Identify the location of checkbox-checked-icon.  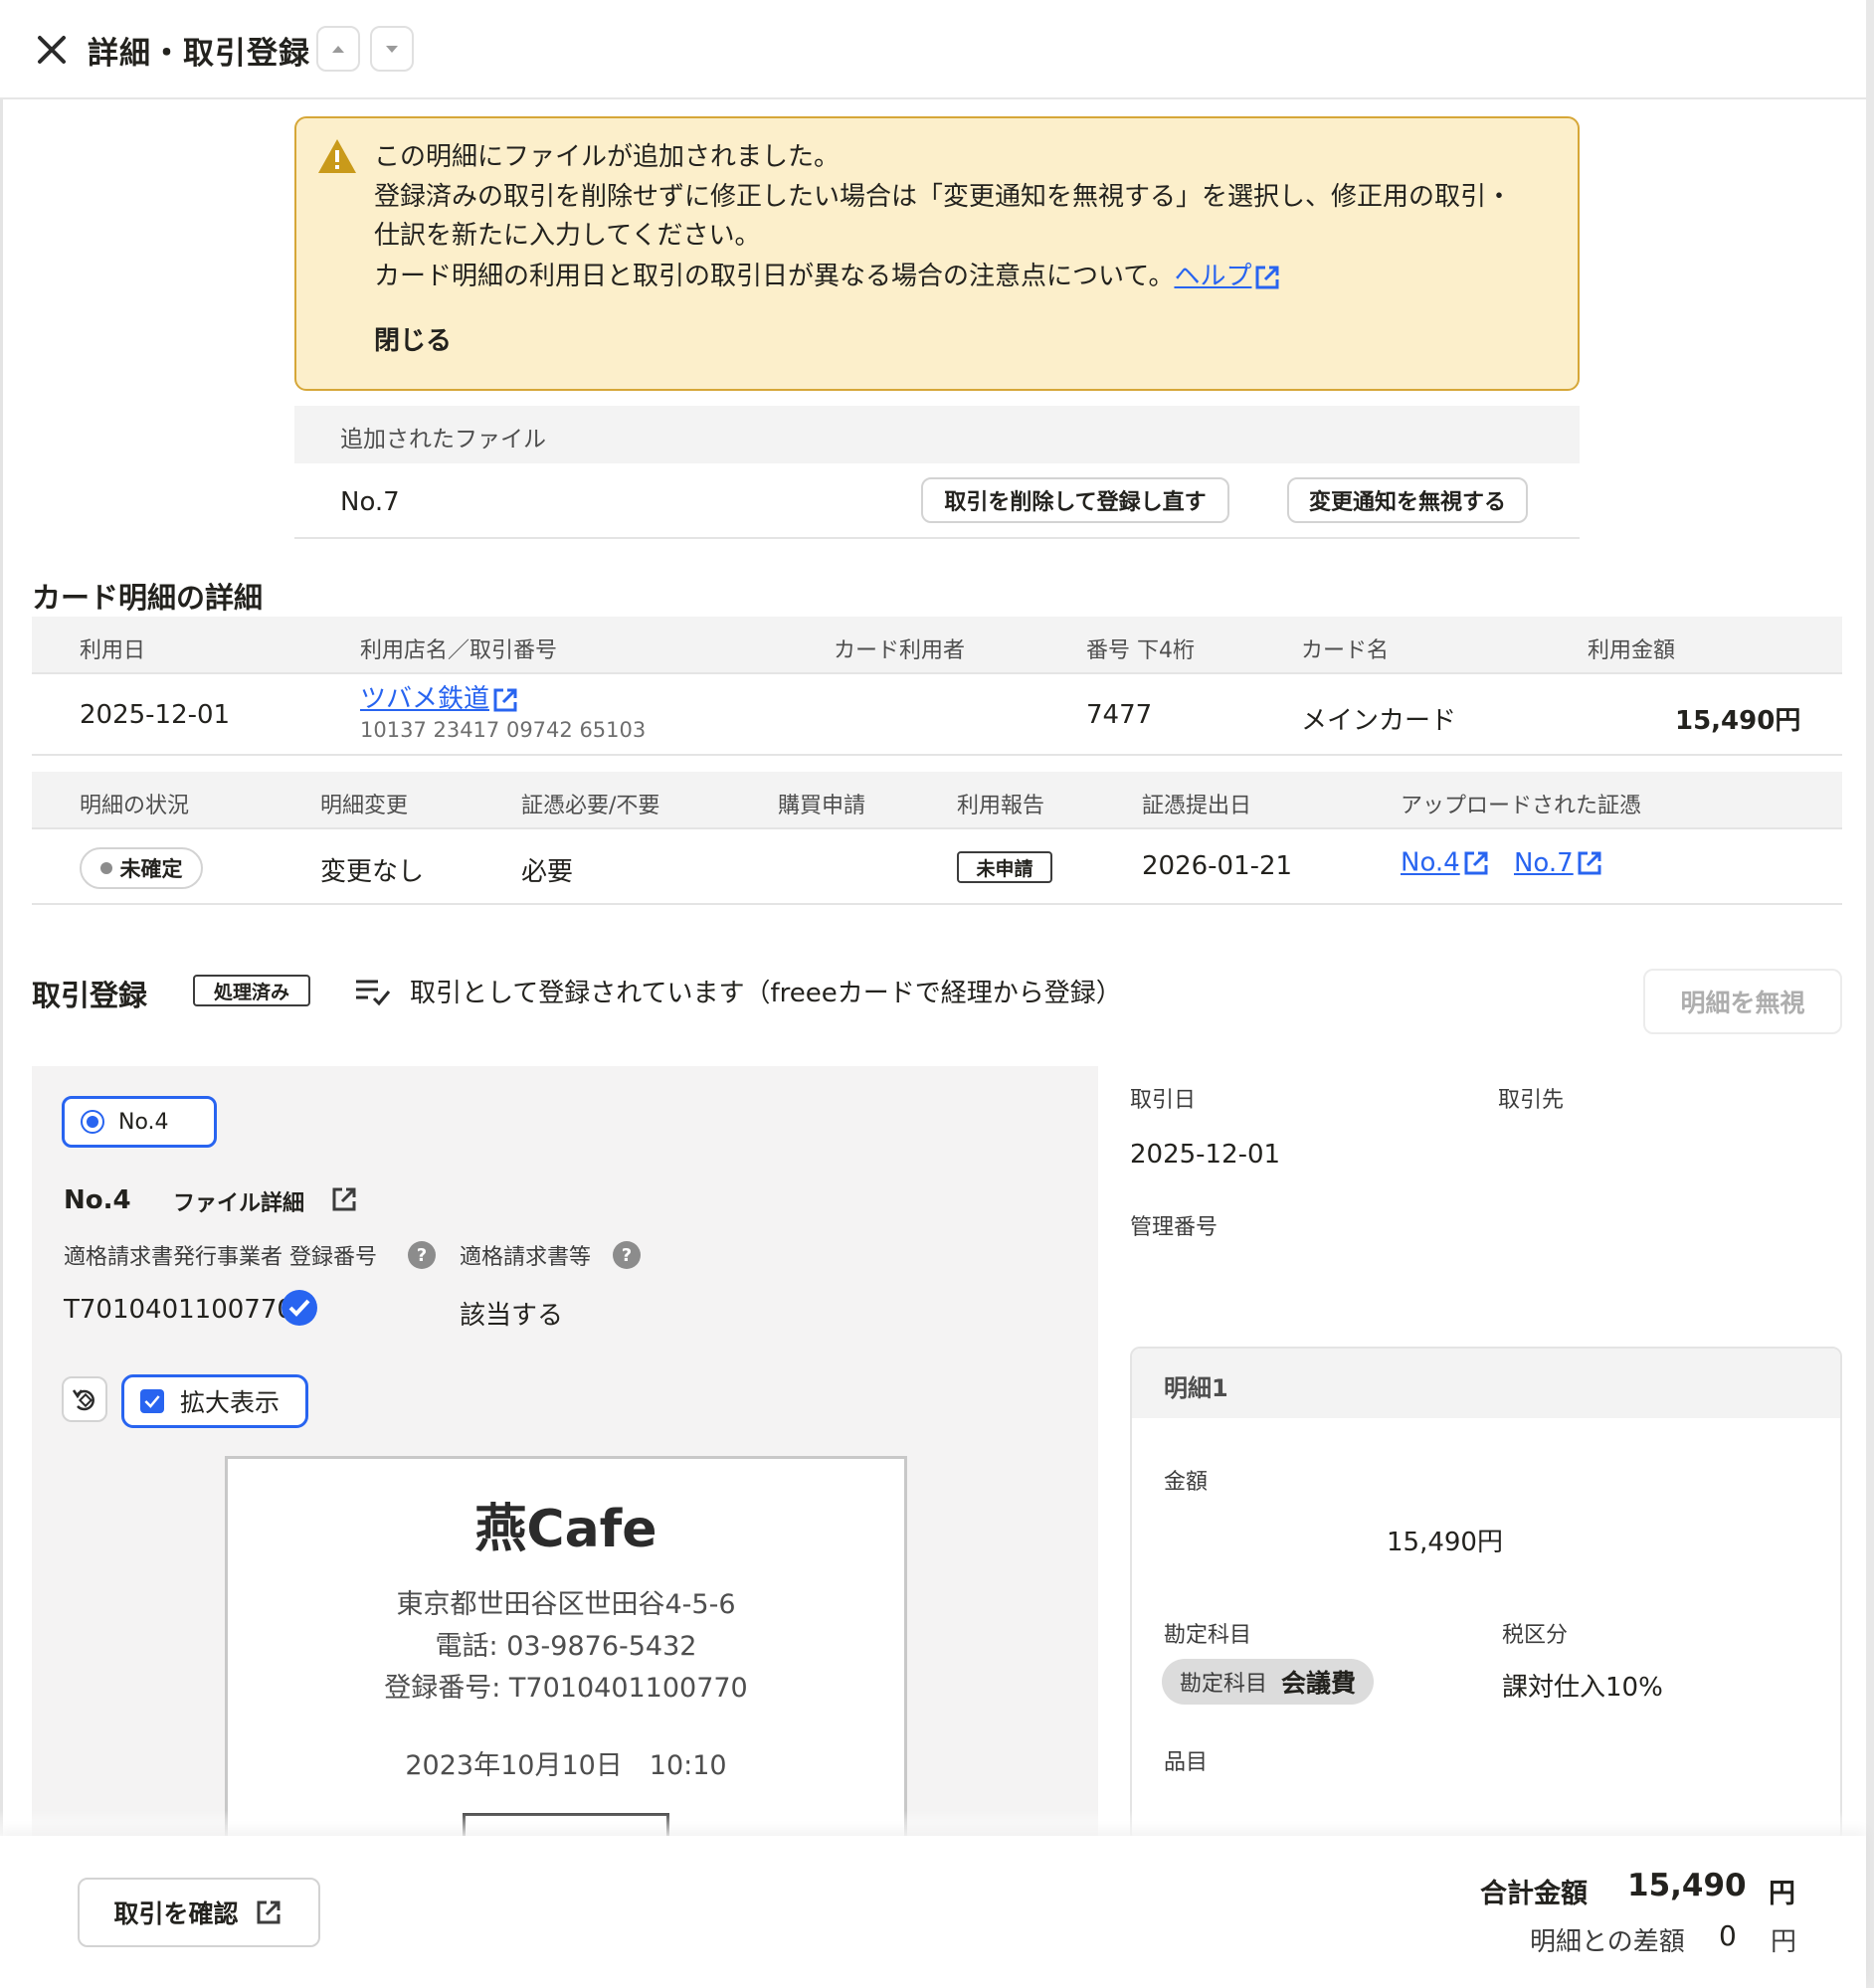
(152, 1401).